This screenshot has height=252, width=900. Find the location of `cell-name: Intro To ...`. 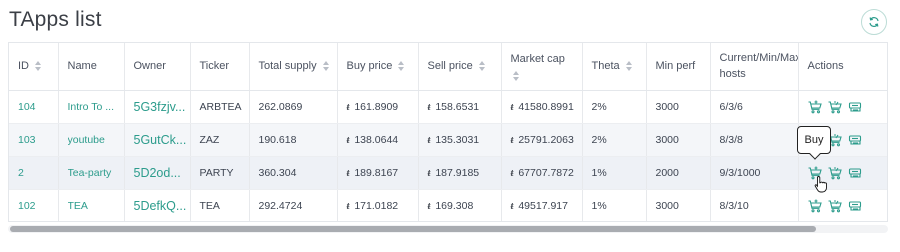

cell-name: Intro To ... is located at coordinates (91, 107).